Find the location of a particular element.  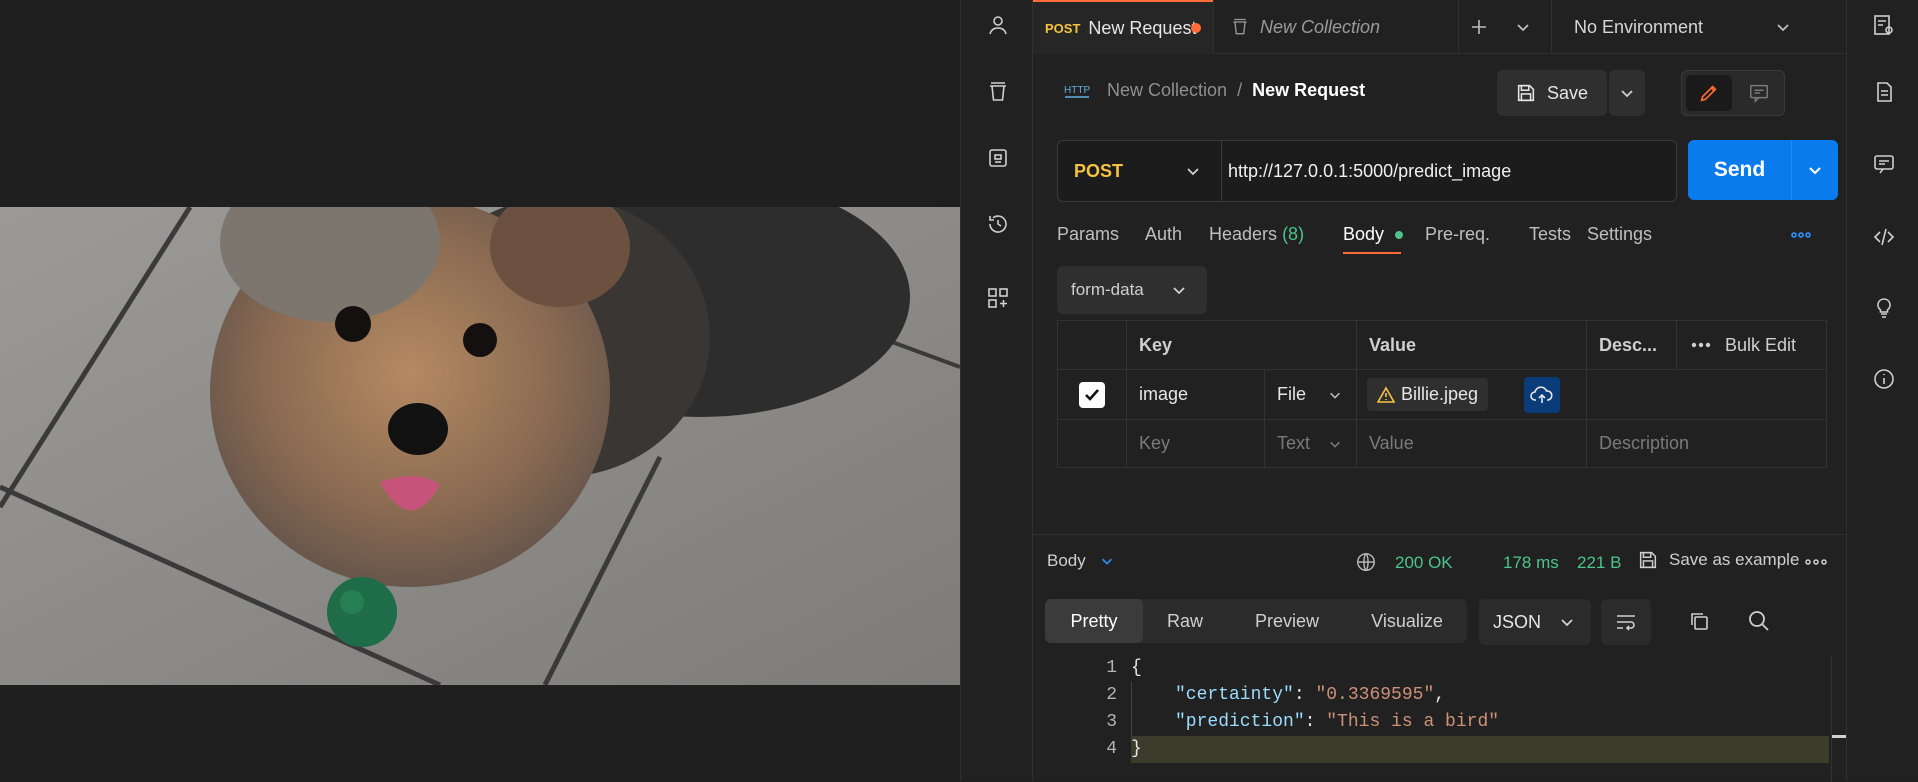

response-label: Body is located at coordinates (1066, 560).